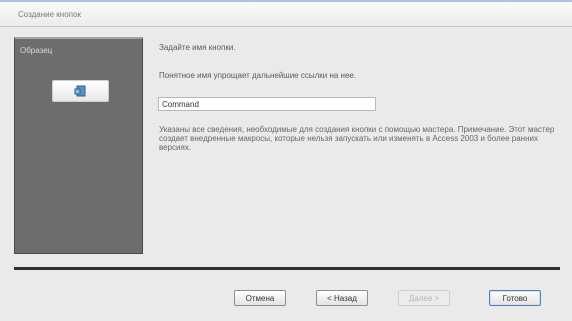 Image resolution: width=572 pixels, height=321 pixels. I want to click on window-title: Создание кнопок, so click(49, 14).